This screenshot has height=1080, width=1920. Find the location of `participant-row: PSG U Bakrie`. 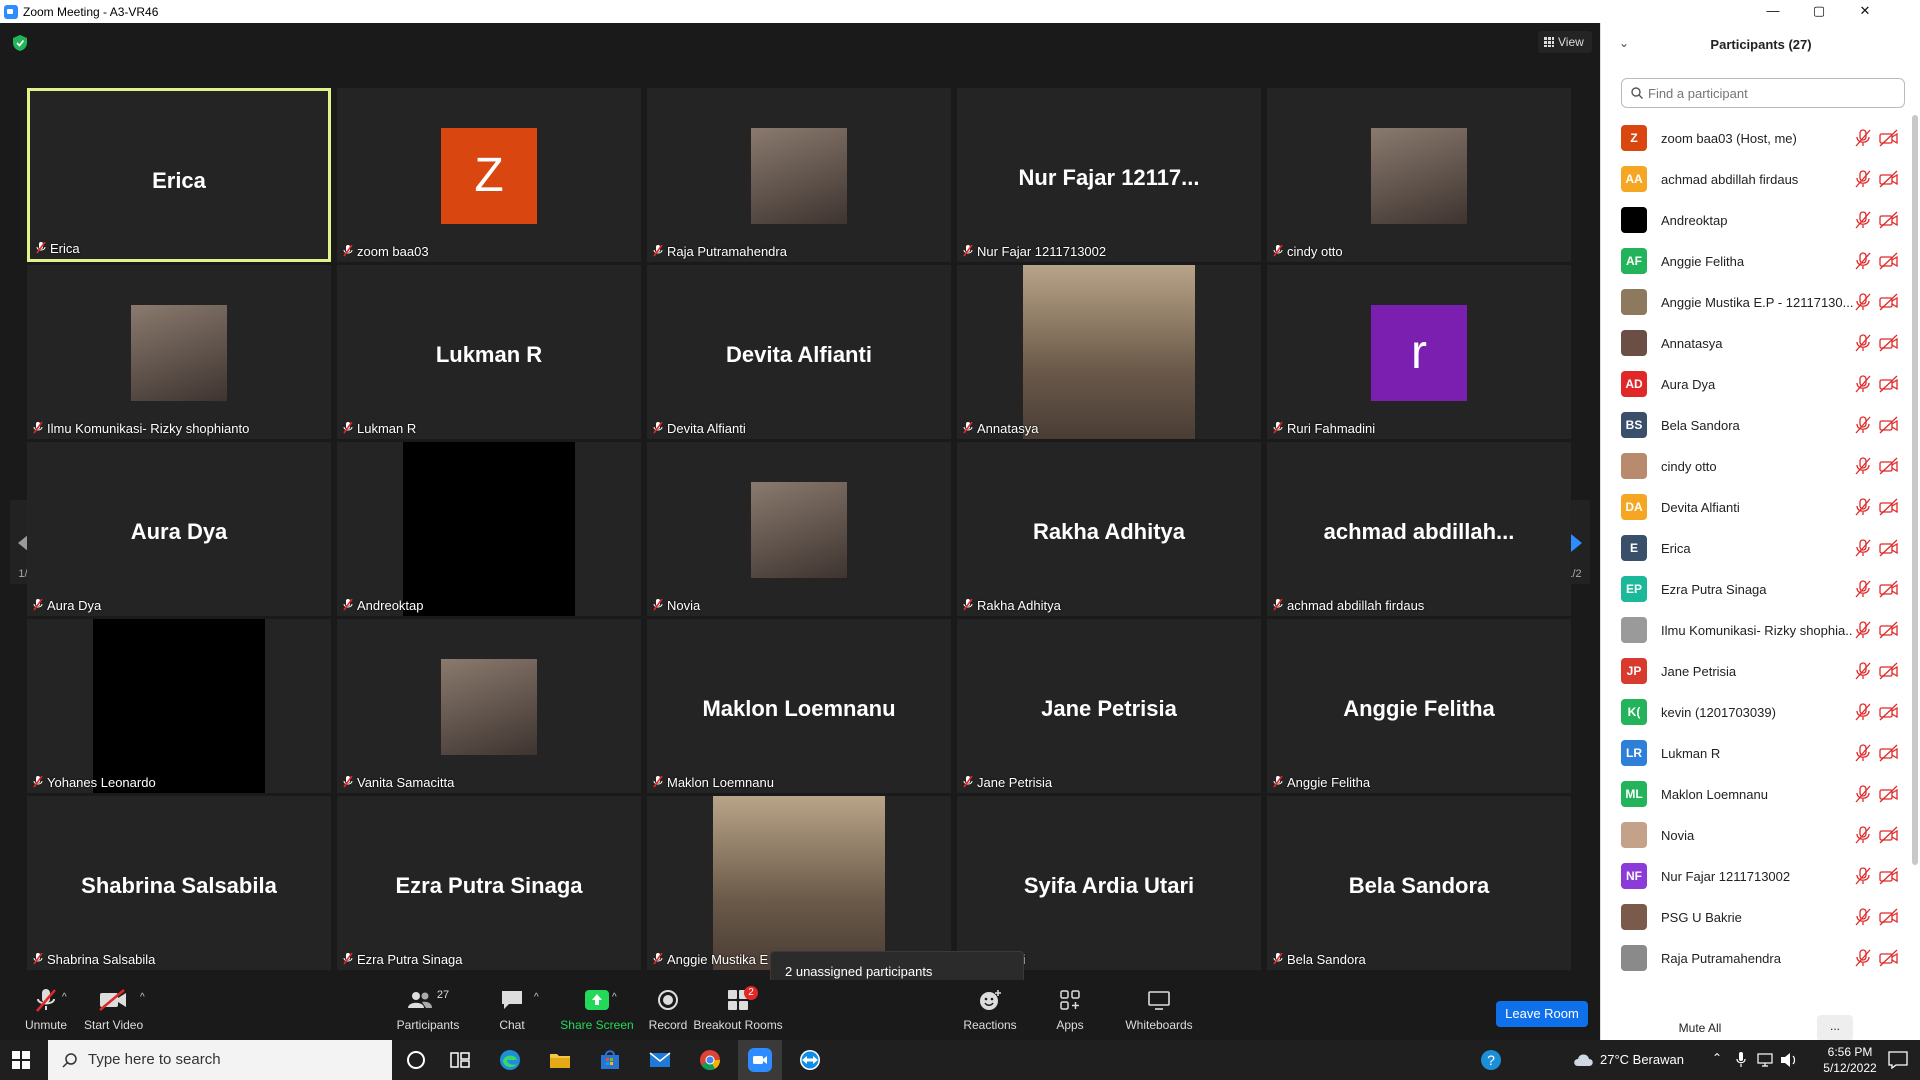

participant-row: PSG U Bakrie is located at coordinates (1765, 914).